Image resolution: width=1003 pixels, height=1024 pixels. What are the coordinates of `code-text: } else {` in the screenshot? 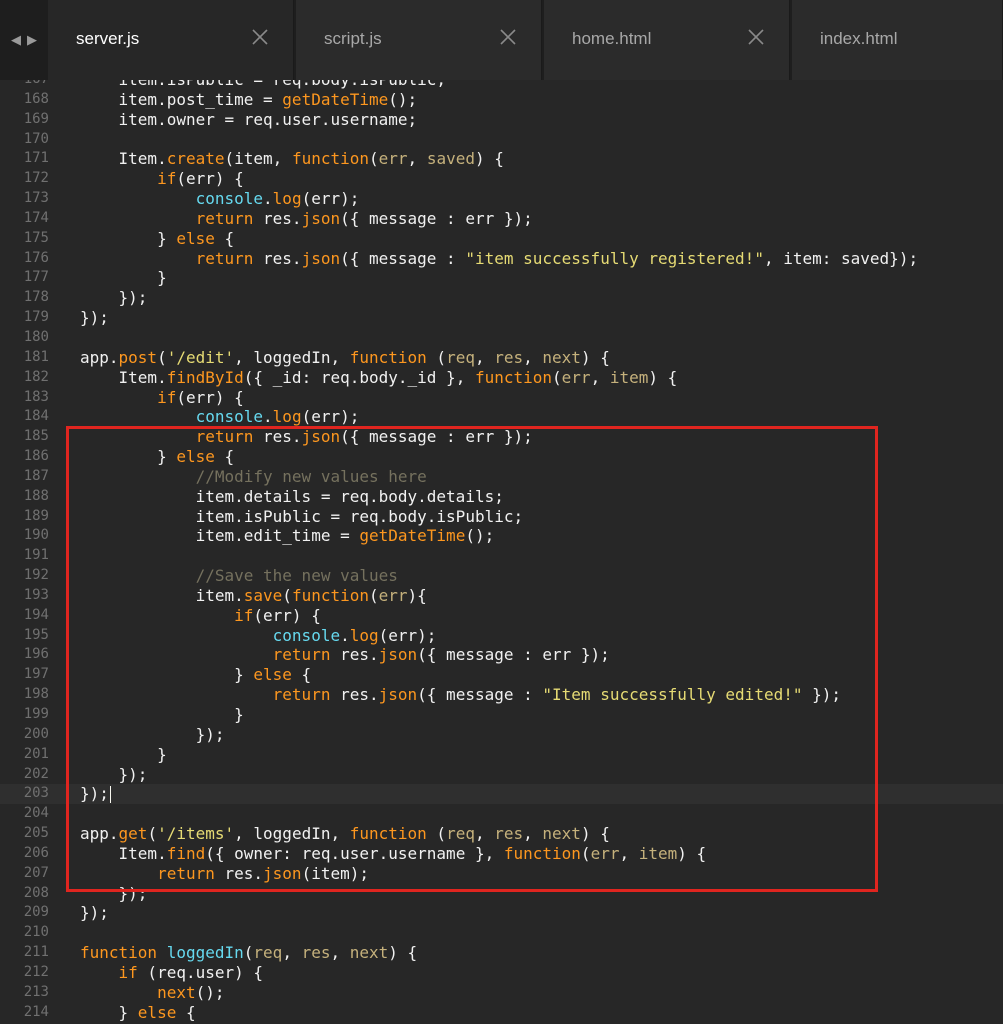 It's located at (157, 239).